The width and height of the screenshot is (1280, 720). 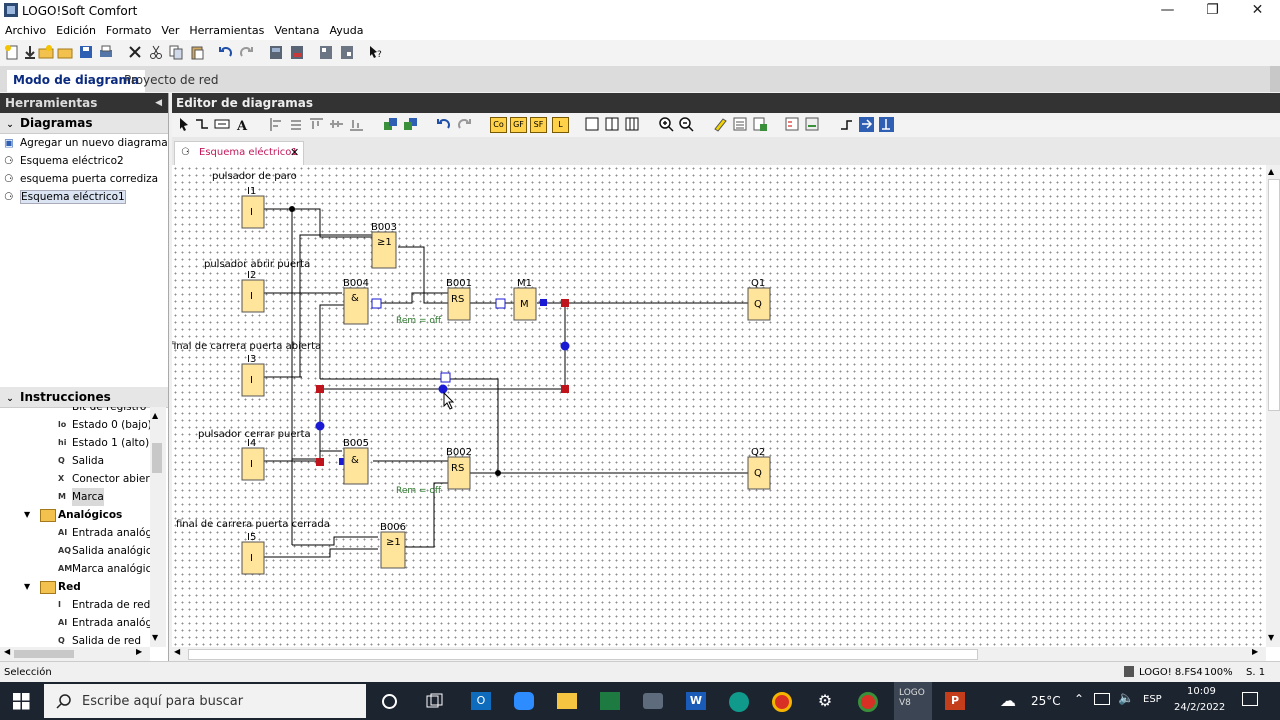 I want to click on menu-archivo: Archivo, so click(x=25, y=29).